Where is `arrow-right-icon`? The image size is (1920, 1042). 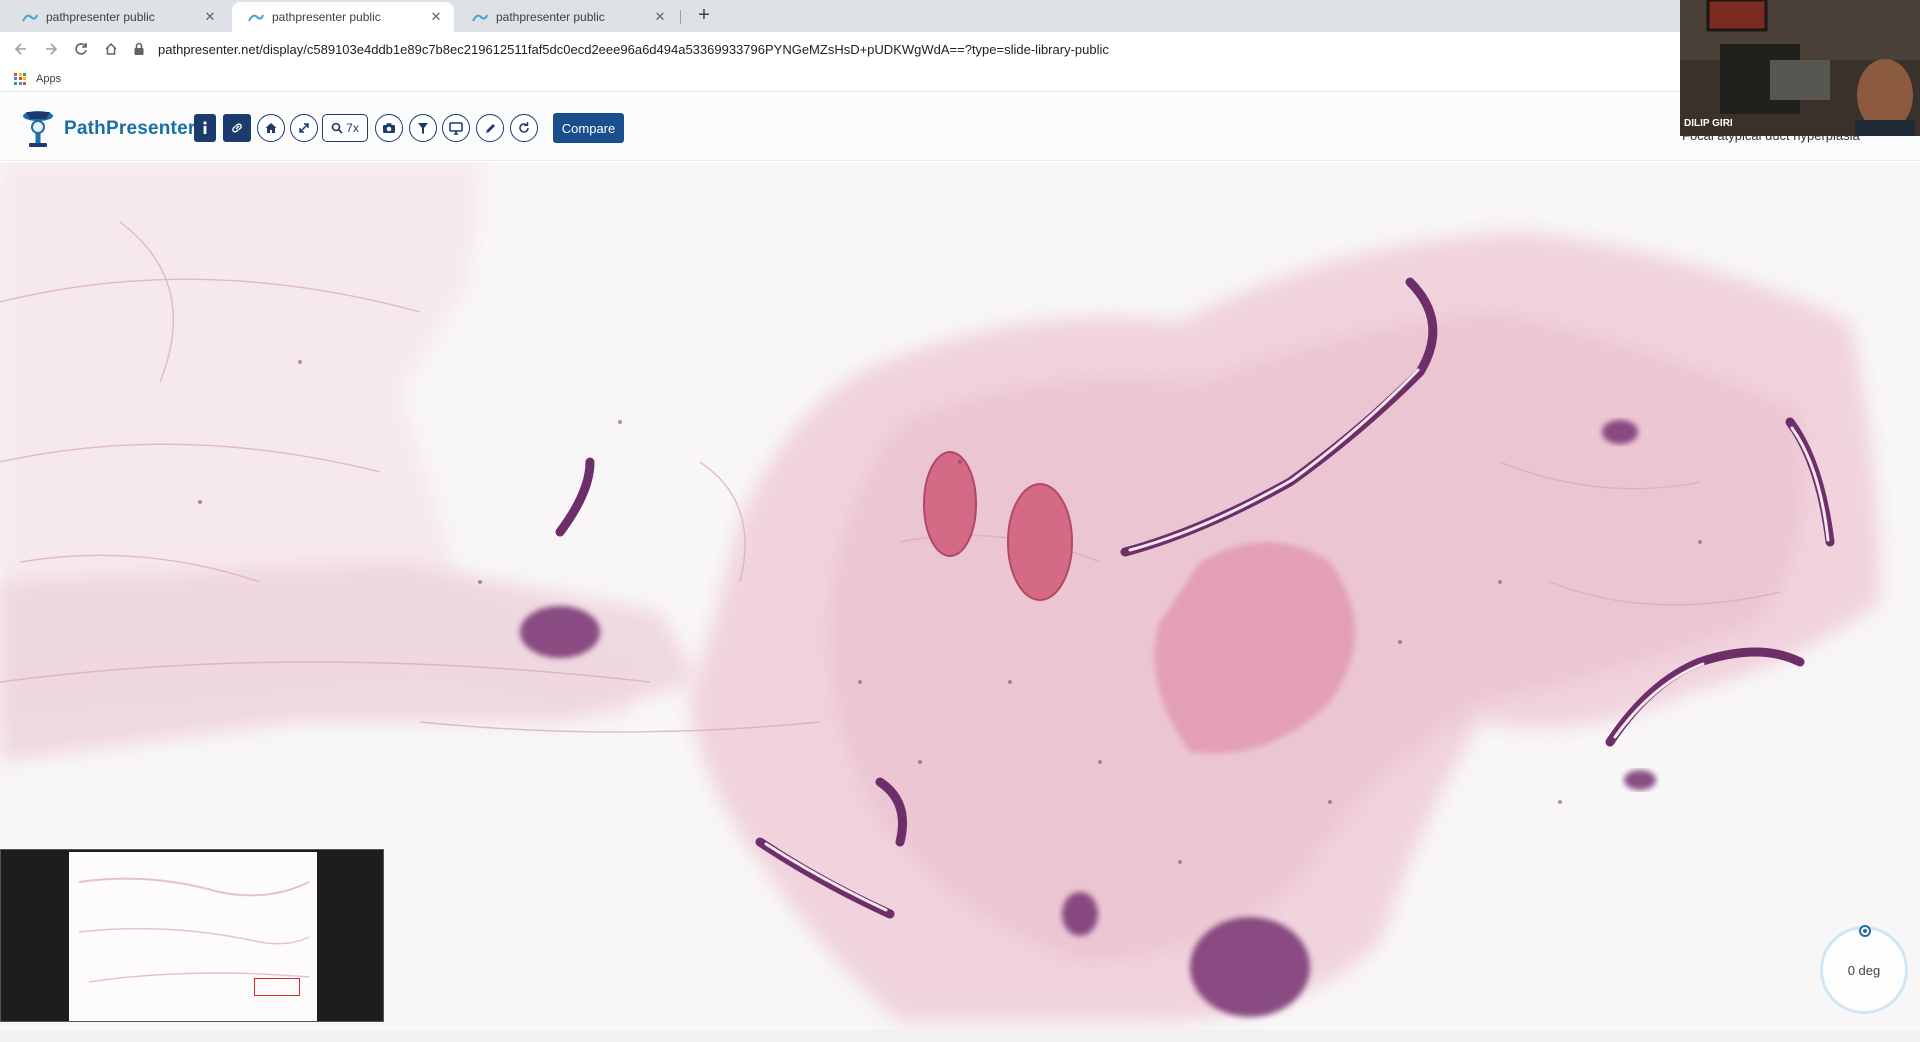
arrow-right-icon is located at coordinates (52, 49).